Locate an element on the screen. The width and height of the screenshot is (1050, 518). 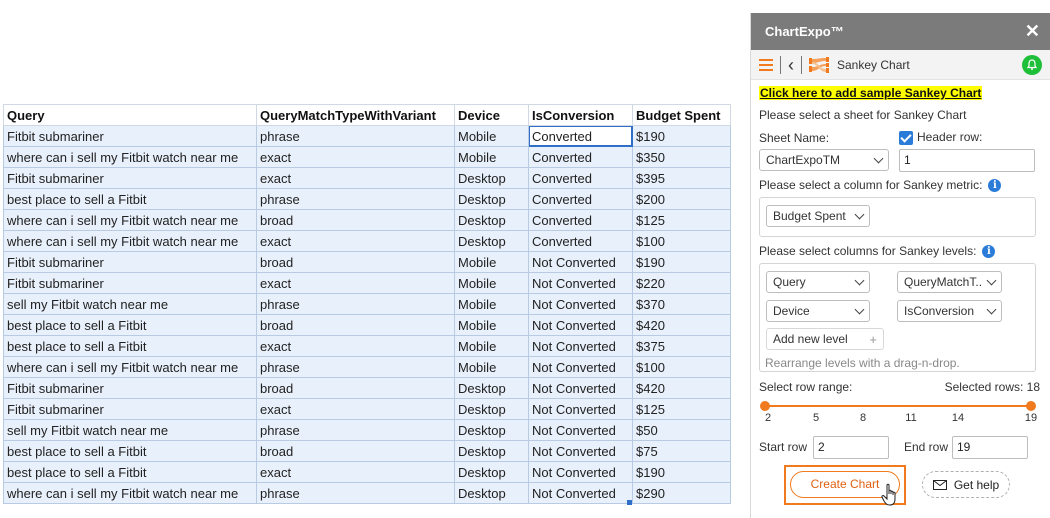
table-cell: $190 is located at coordinates (681, 136).